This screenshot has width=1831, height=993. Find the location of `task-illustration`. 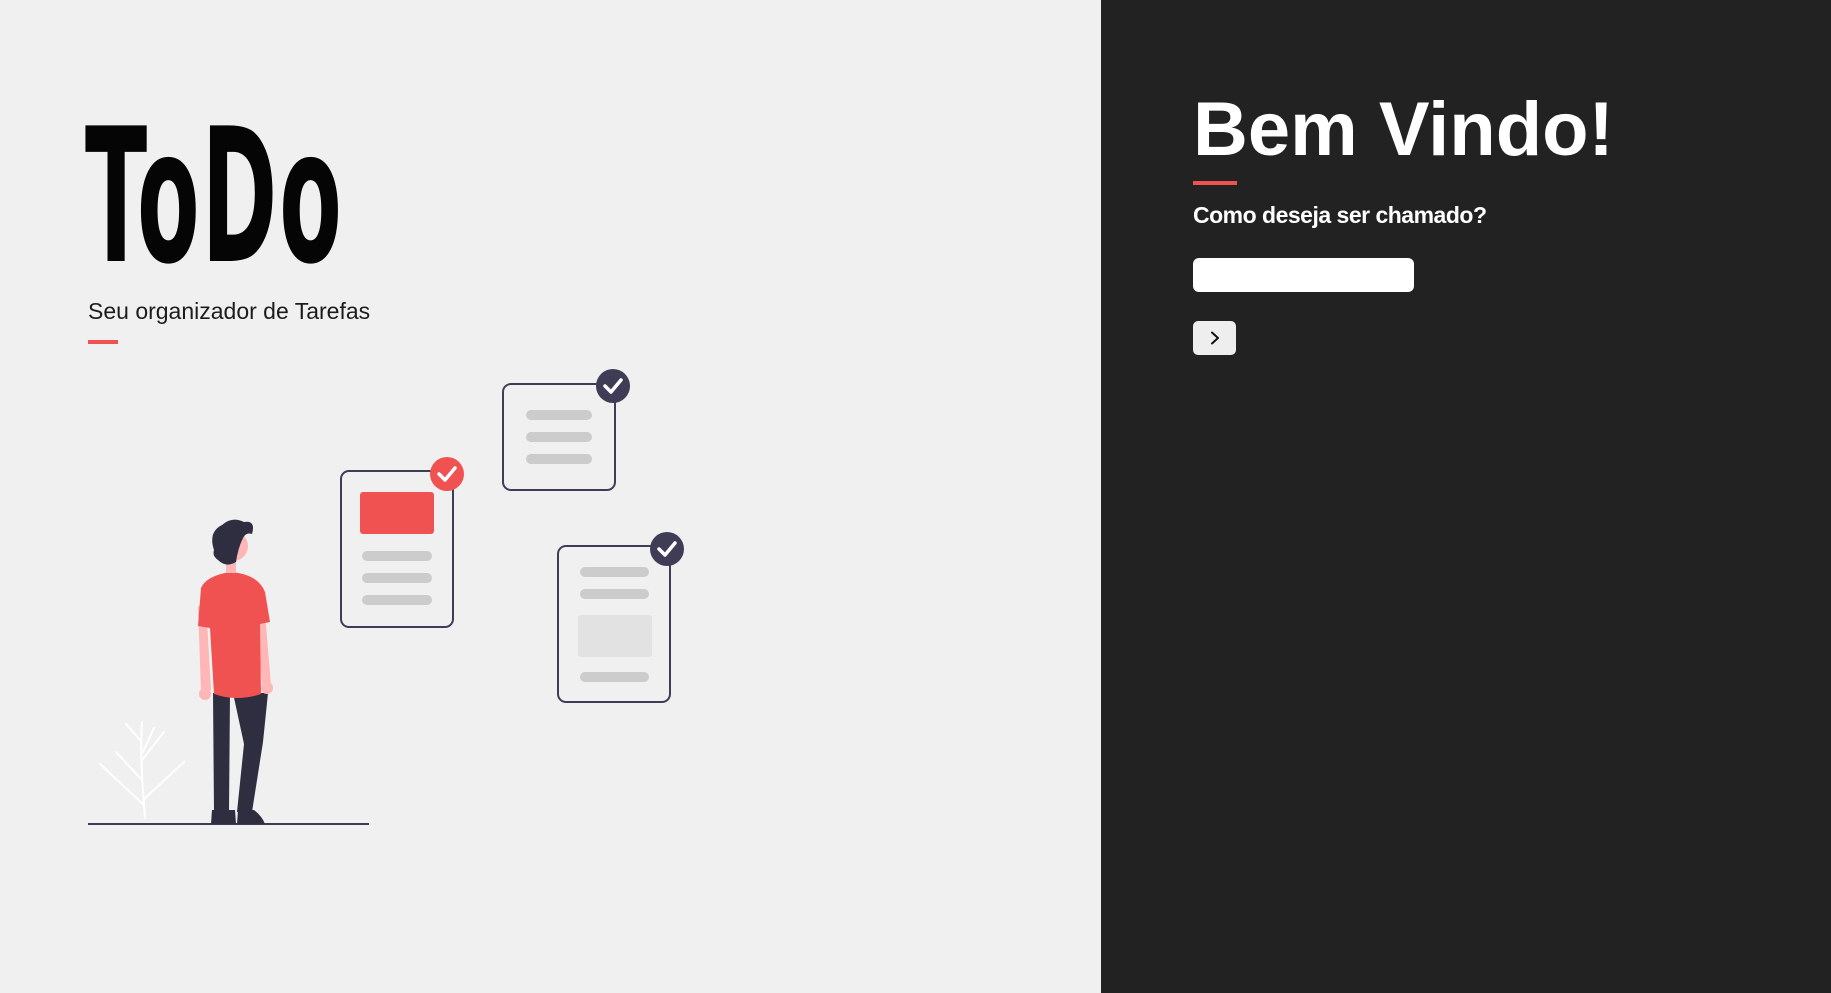

task-illustration is located at coordinates (386, 597).